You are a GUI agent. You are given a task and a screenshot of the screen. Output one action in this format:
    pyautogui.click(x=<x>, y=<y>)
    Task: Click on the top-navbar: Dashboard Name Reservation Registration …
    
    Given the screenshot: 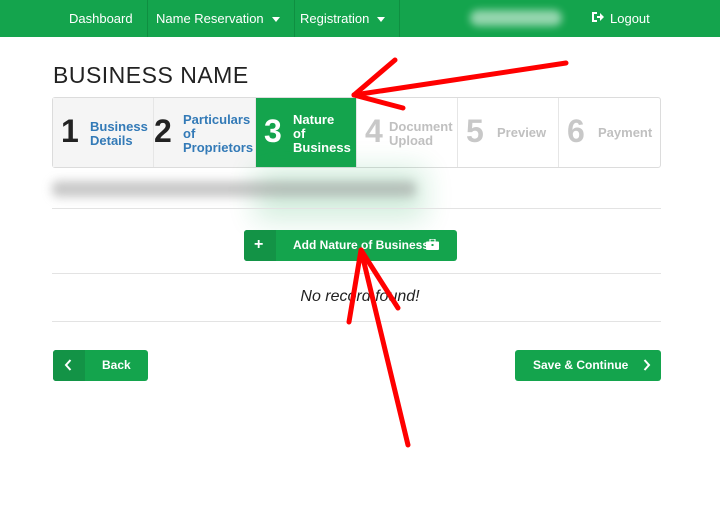 What is the action you would take?
    pyautogui.click(x=360, y=18)
    